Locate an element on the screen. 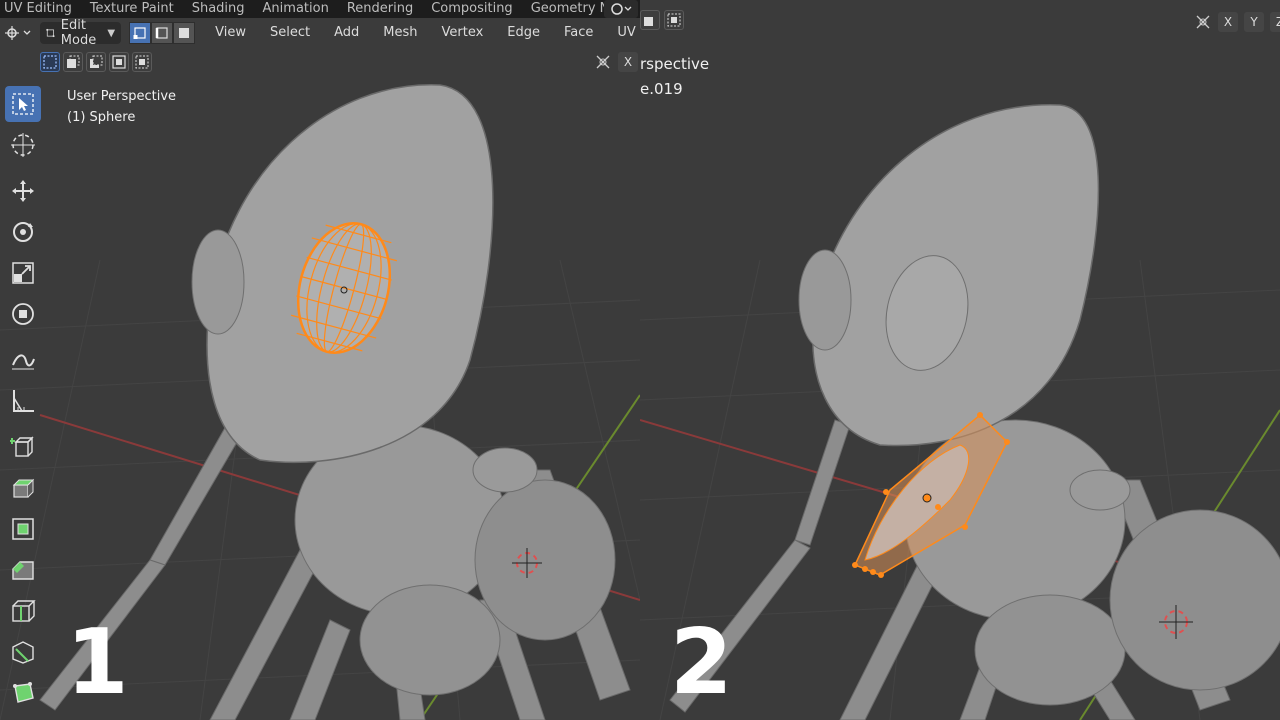 Image resolution: width=1280 pixels, height=720 pixels. tool-cursor is located at coordinates (23, 145).